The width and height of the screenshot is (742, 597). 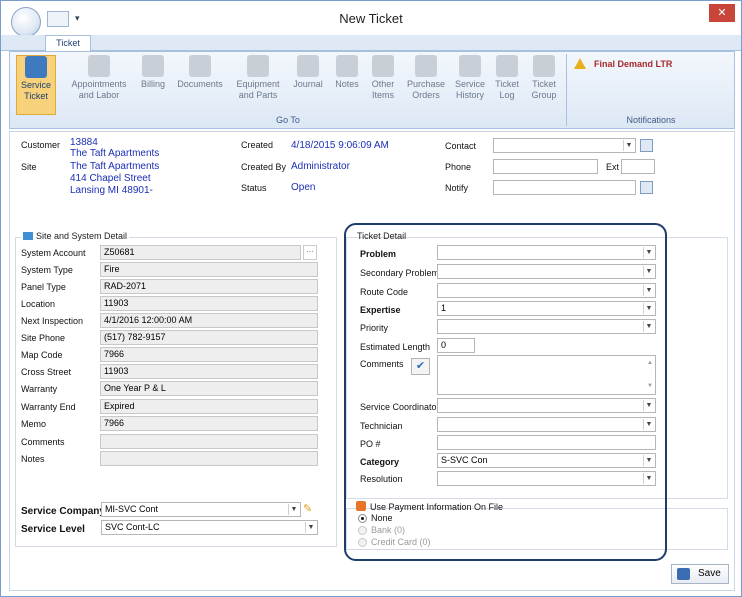 I want to click on site-detail-title-text: Site and System Detail, so click(x=82, y=236).